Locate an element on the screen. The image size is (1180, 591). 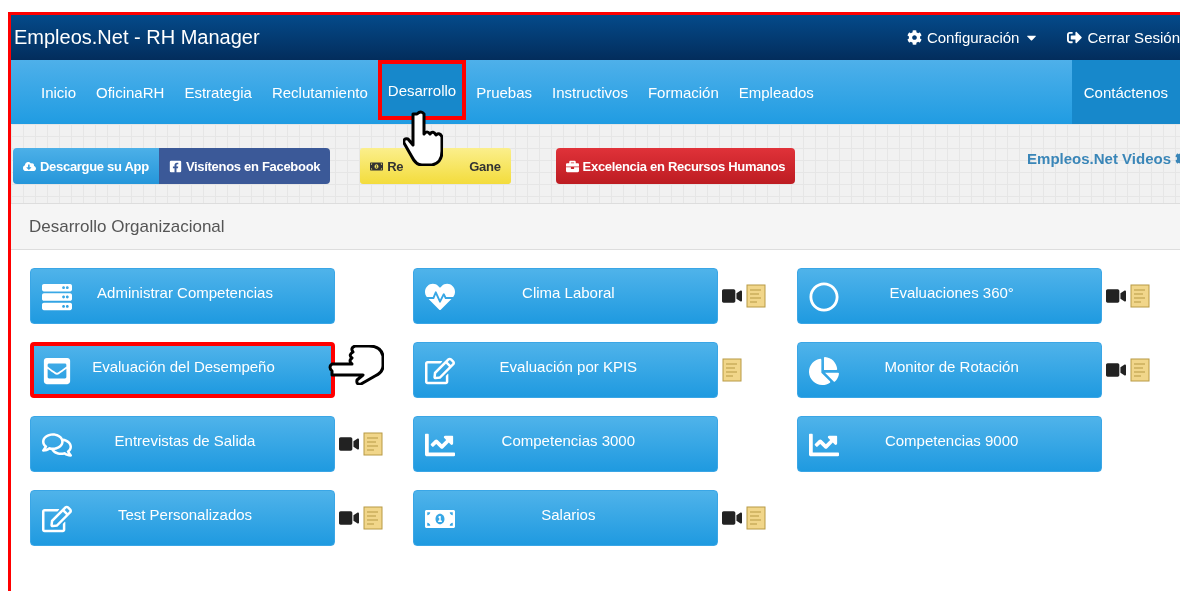
award-button: Excelencia en Recursos Humanos is located at coordinates (675, 166).